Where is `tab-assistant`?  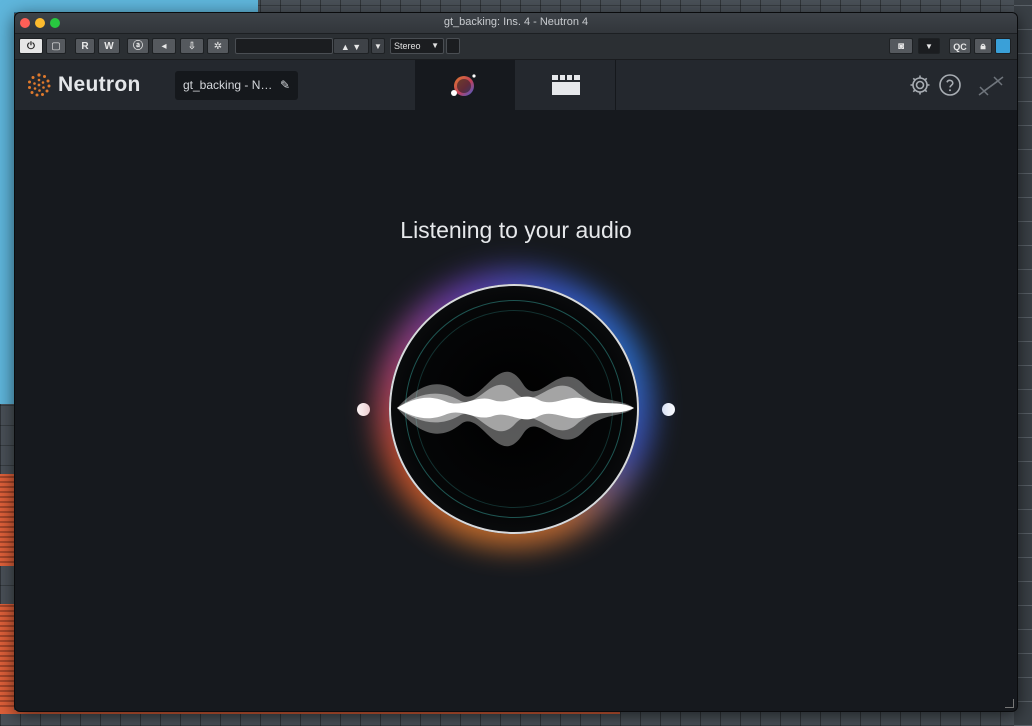 tab-assistant is located at coordinates (465, 85).